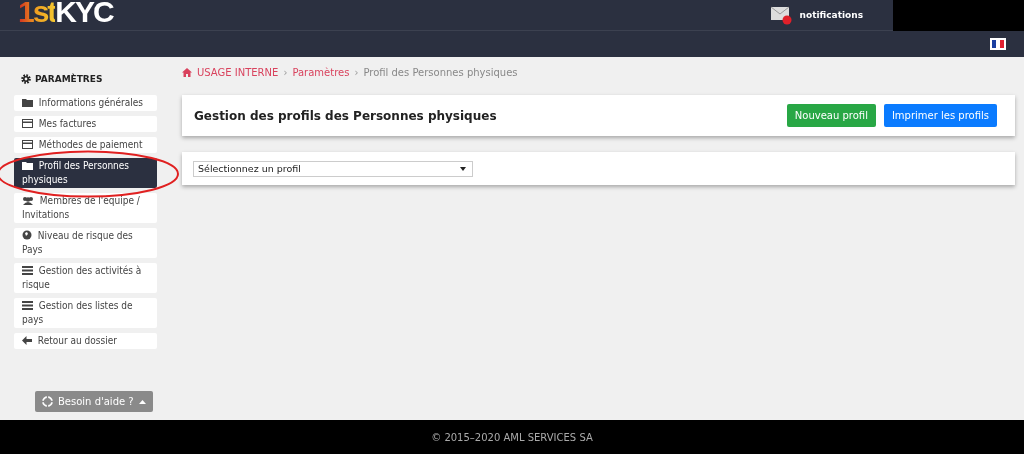 This screenshot has width=1024, height=454. What do you see at coordinates (142, 401) in the screenshot?
I see `caret-icon` at bounding box center [142, 401].